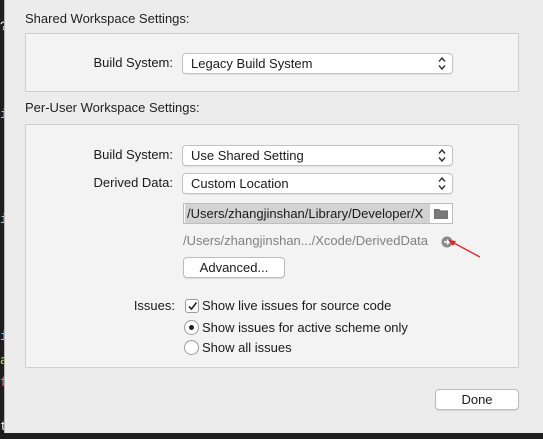 The width and height of the screenshot is (543, 439). What do you see at coordinates (247, 155) in the screenshot?
I see `per-user-build-system-value: Use Shared Setting` at bounding box center [247, 155].